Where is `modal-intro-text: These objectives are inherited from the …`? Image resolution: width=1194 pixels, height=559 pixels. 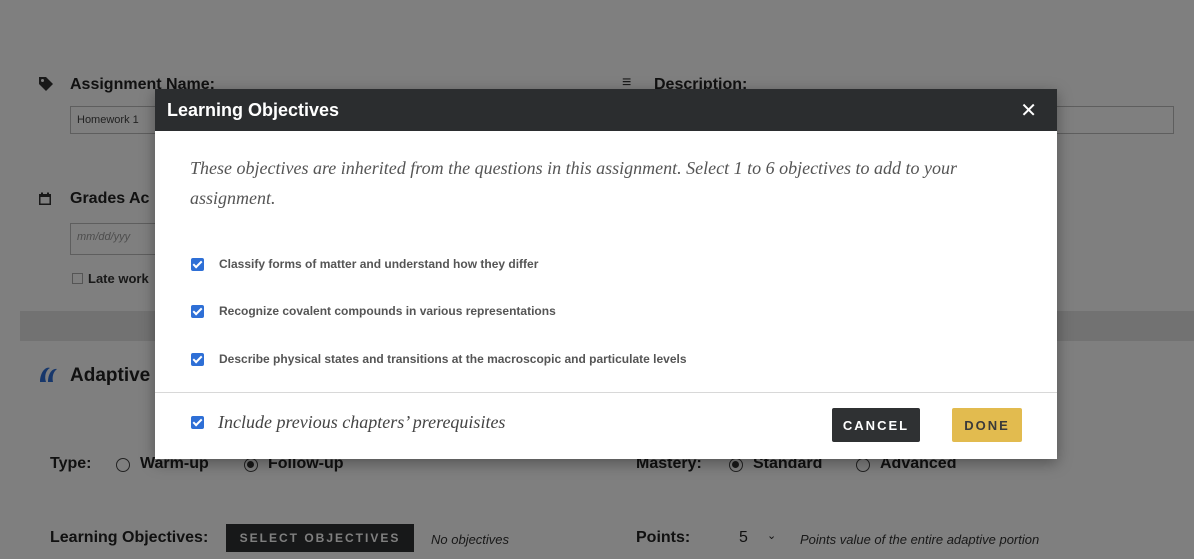 modal-intro-text: These objectives are inherited from the … is located at coordinates (574, 183).